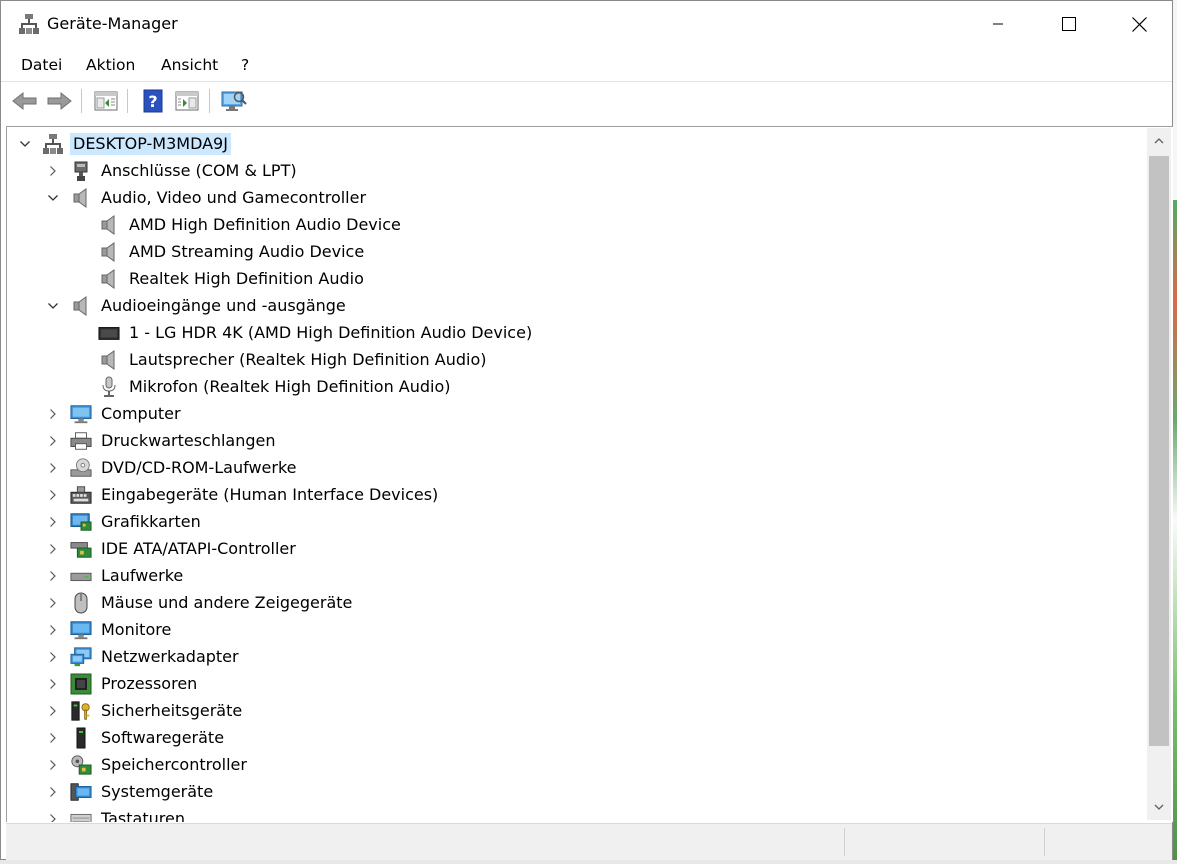 This screenshot has width=1177, height=864. Describe the element at coordinates (81, 630) in the screenshot. I see `monitor-icon` at that location.